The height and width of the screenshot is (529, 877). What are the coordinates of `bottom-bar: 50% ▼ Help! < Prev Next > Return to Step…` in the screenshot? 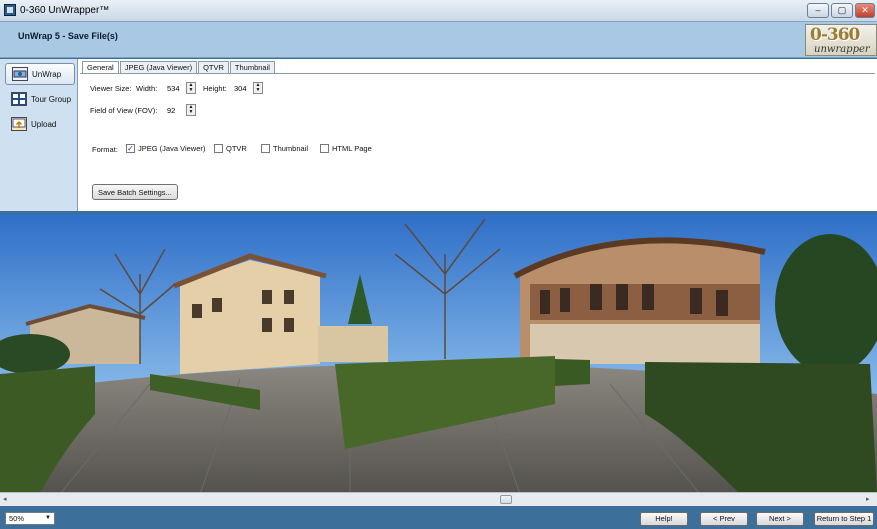 It's located at (438, 517).